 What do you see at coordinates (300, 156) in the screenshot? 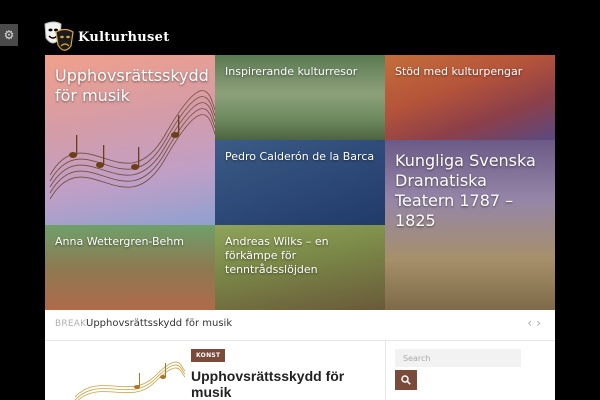
I see `featured-title: Pedro Calderón de la Barca` at bounding box center [300, 156].